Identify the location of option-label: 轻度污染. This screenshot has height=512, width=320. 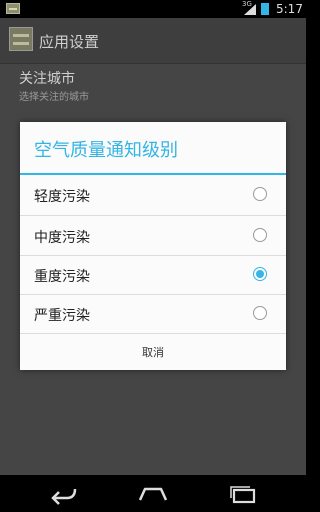
(62, 197).